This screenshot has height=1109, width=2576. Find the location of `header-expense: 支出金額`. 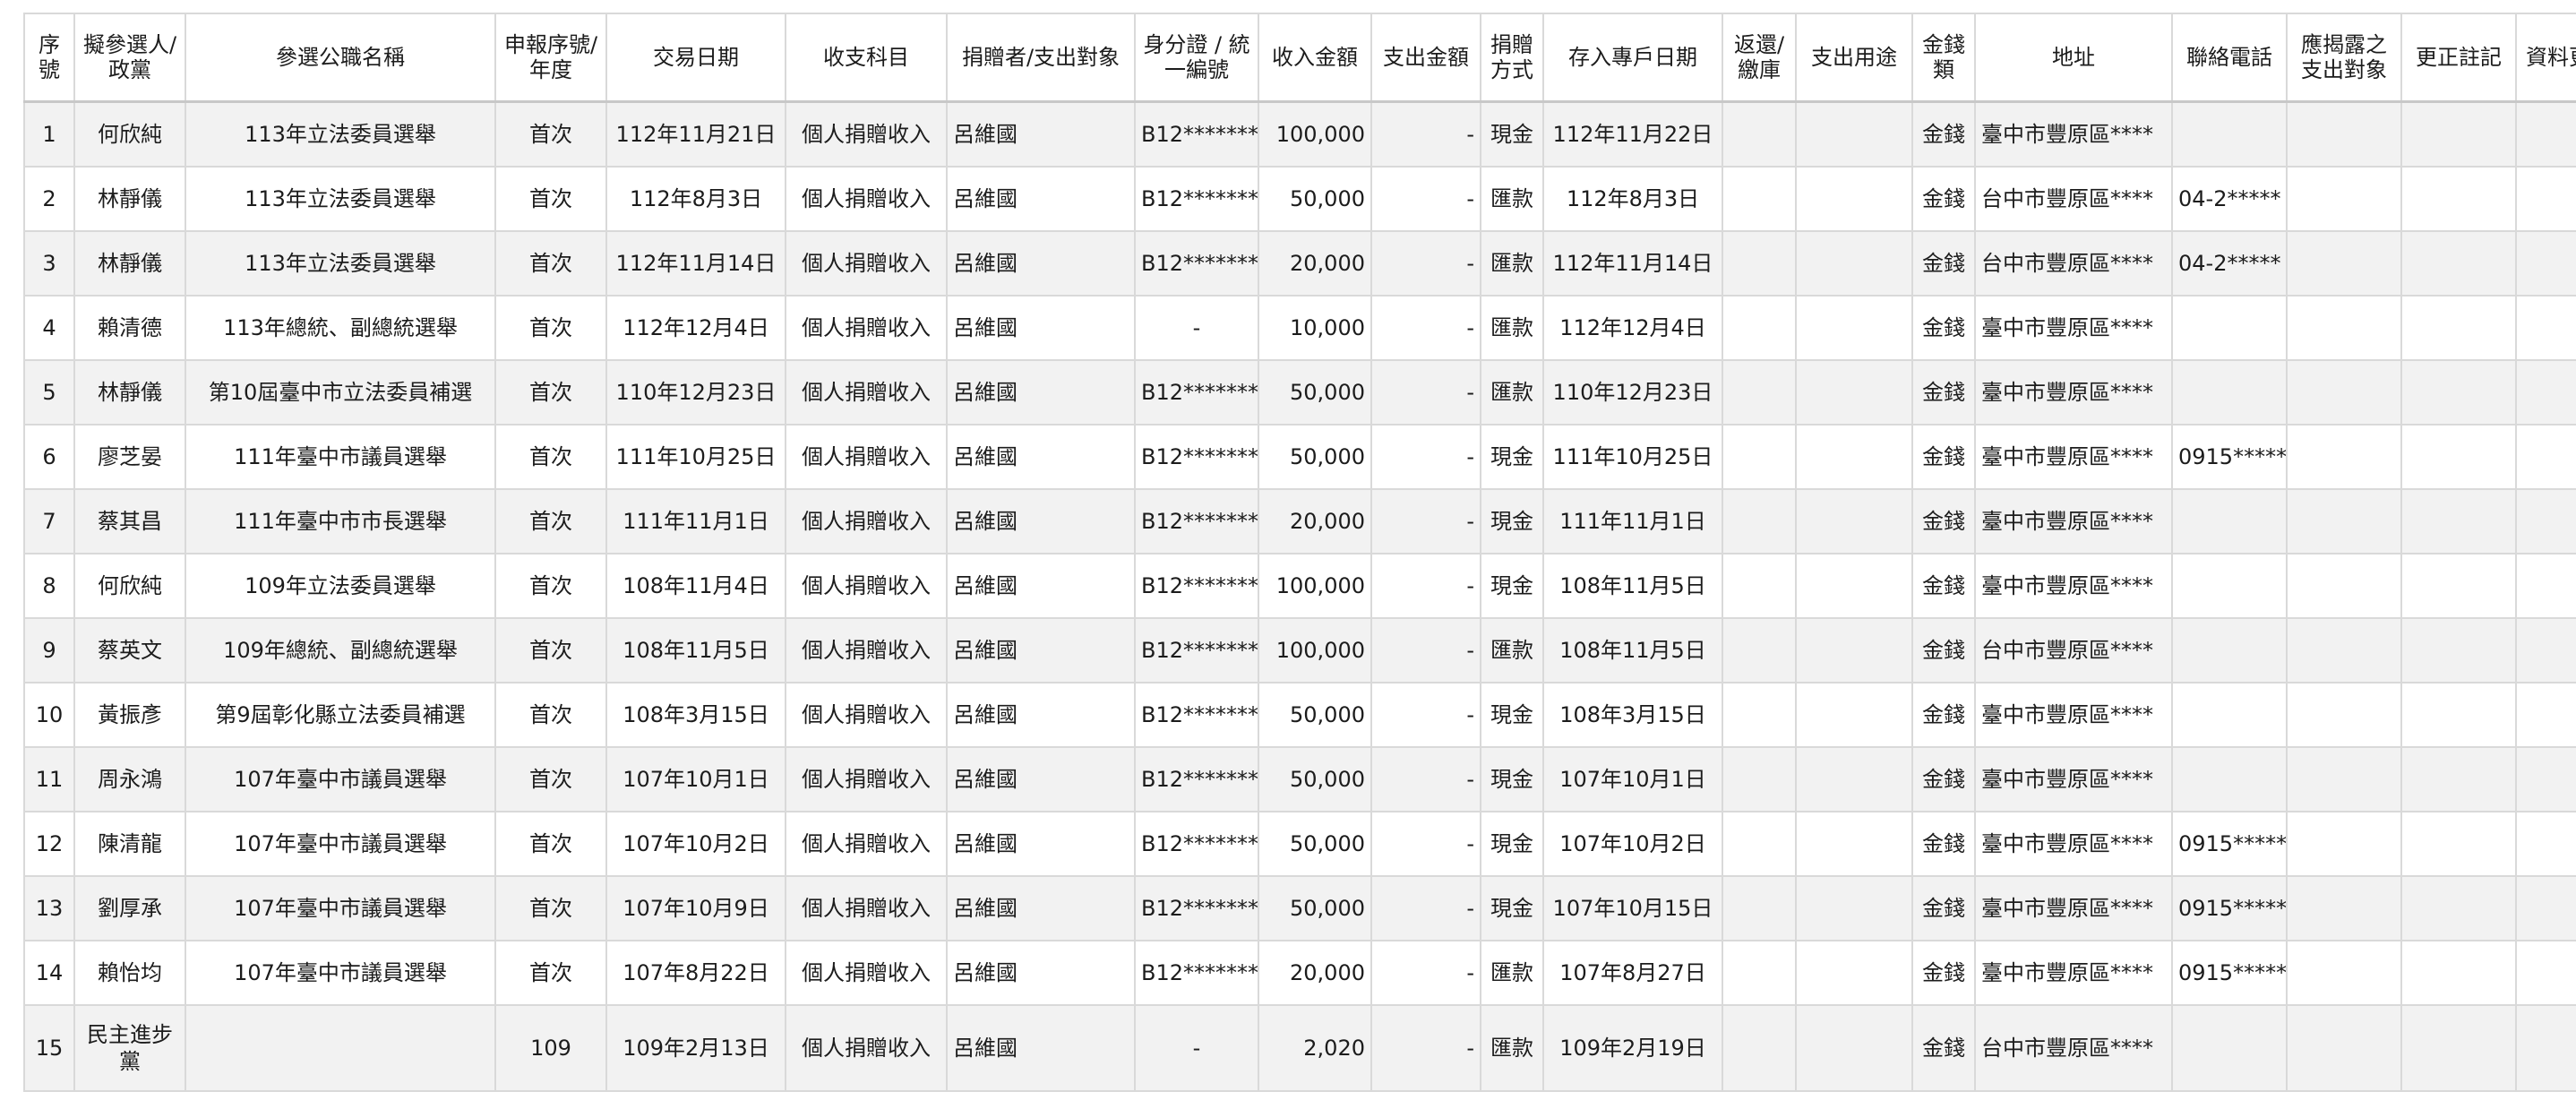

header-expense: 支出金額 is located at coordinates (1425, 58).